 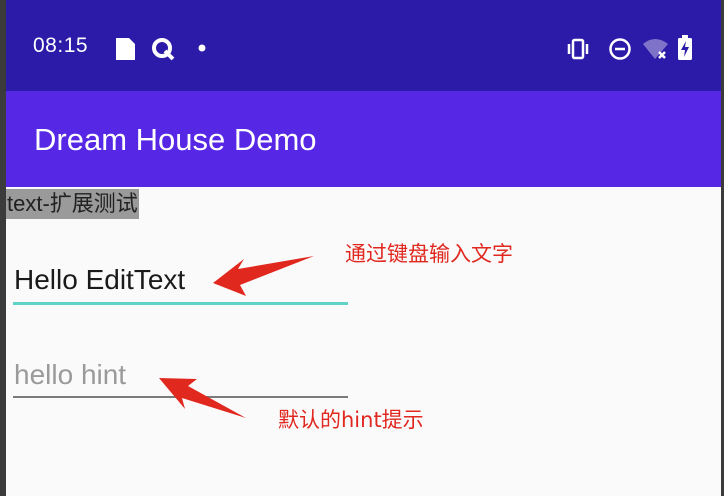 I want to click on annotation-default-hint: 默认的hint提示, so click(x=351, y=420).